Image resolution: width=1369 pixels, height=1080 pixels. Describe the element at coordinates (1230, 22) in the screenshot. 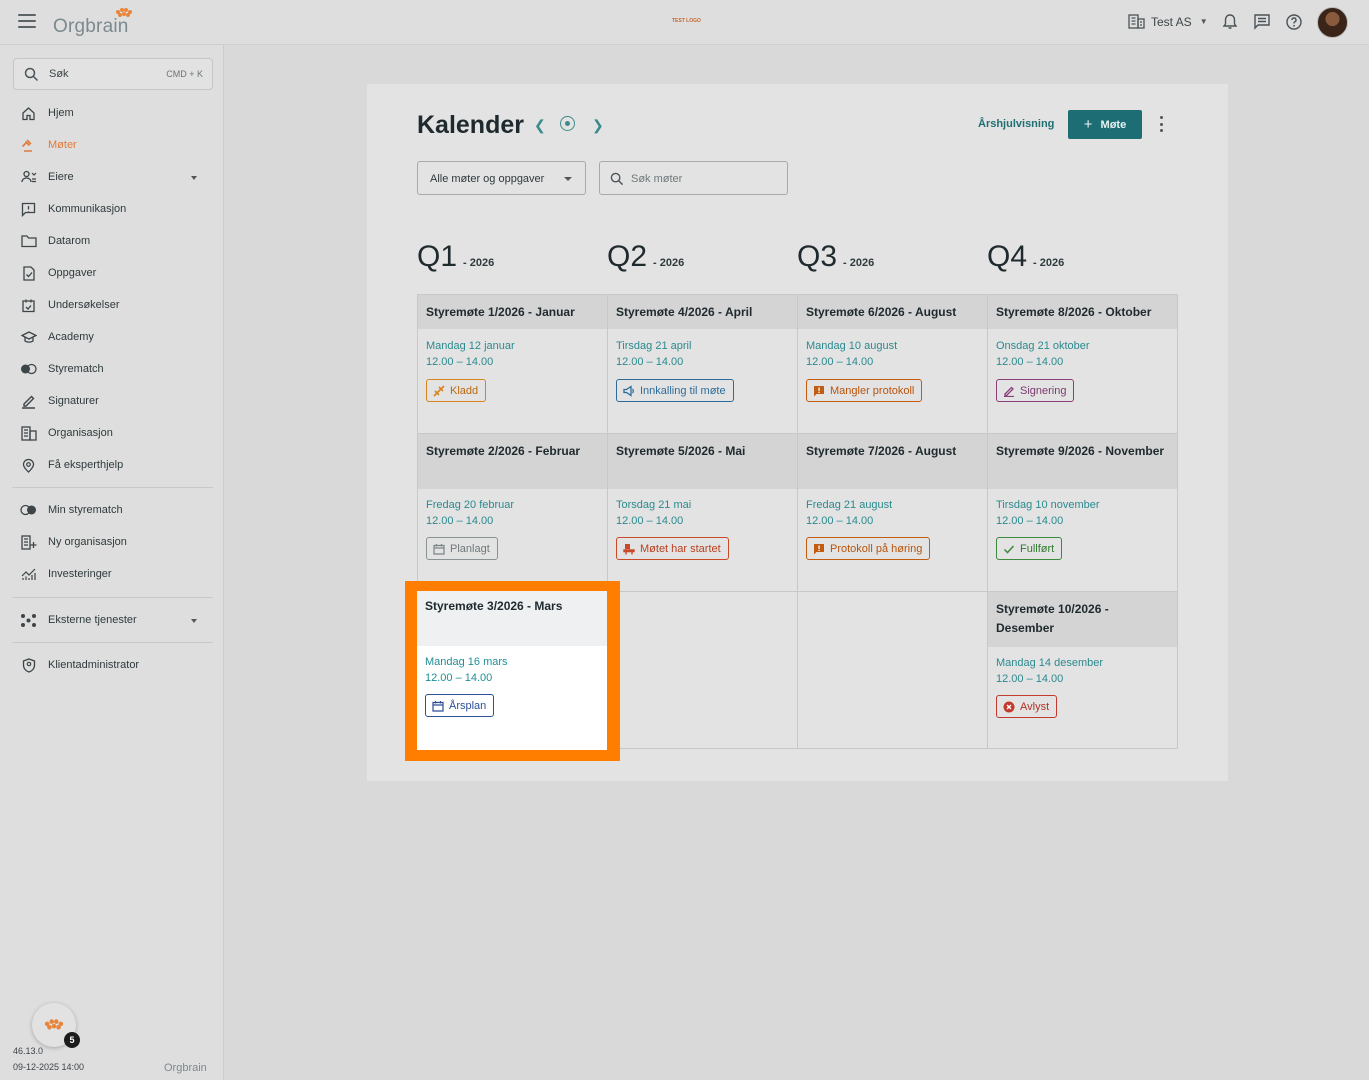

I see `bell-icon` at that location.